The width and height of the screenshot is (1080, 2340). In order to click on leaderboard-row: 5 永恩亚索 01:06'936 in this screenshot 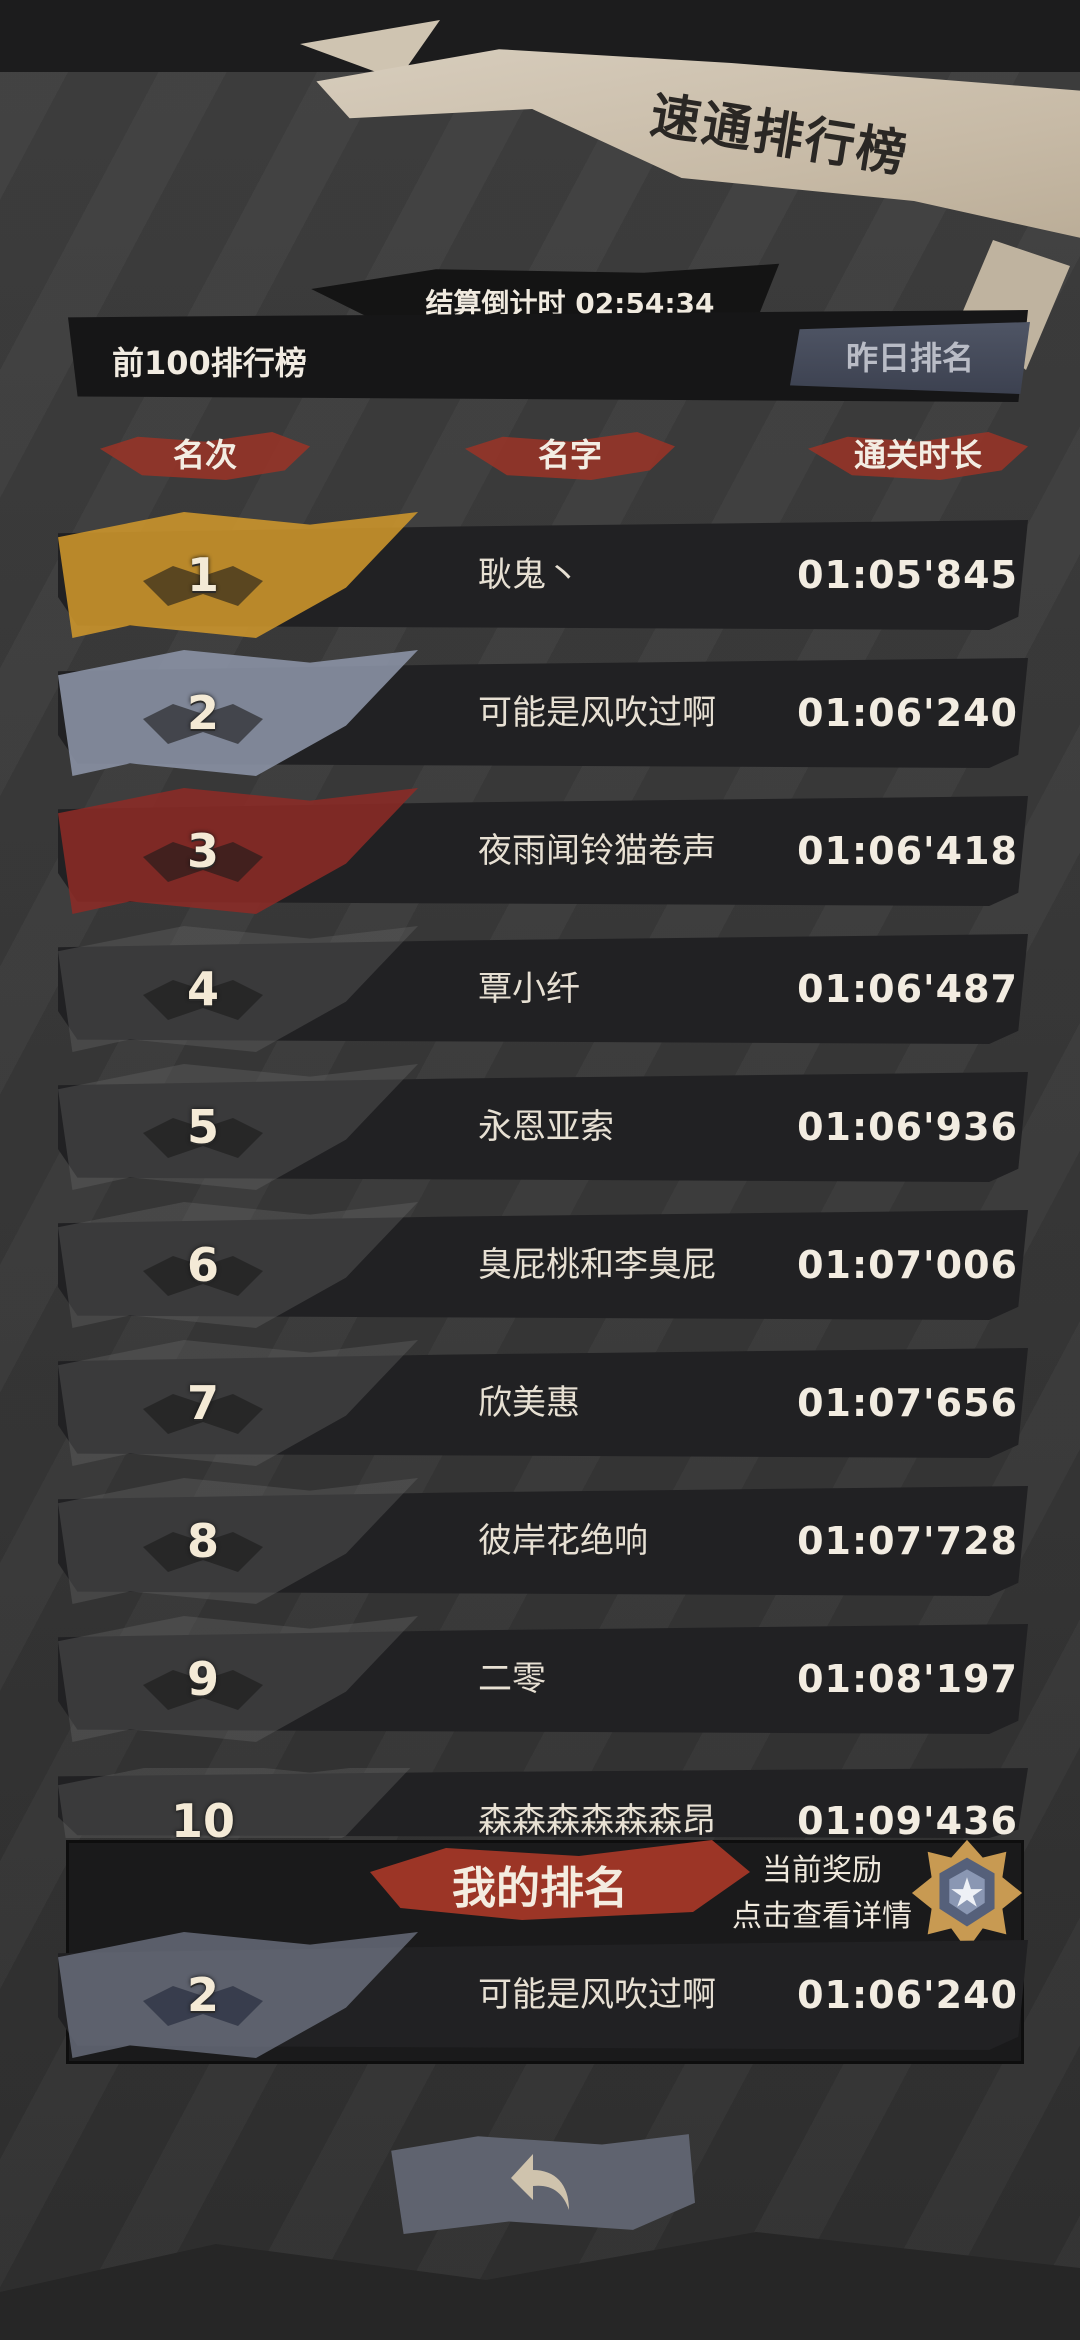, I will do `click(543, 1127)`.